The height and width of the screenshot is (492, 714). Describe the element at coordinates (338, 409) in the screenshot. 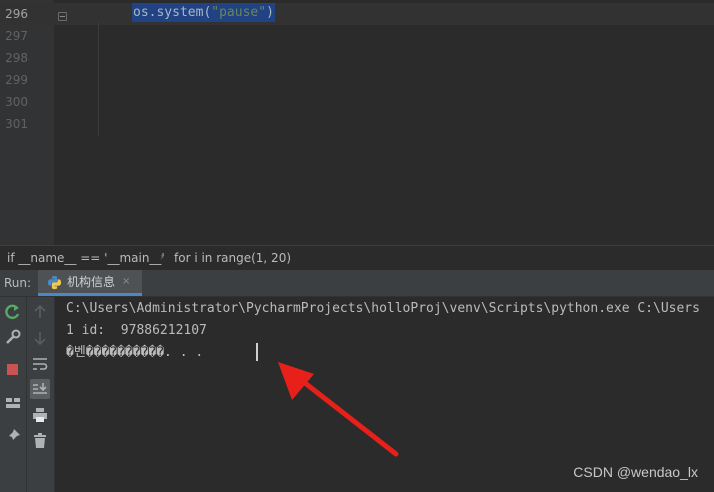

I see `annotation-arrow-icon` at that location.